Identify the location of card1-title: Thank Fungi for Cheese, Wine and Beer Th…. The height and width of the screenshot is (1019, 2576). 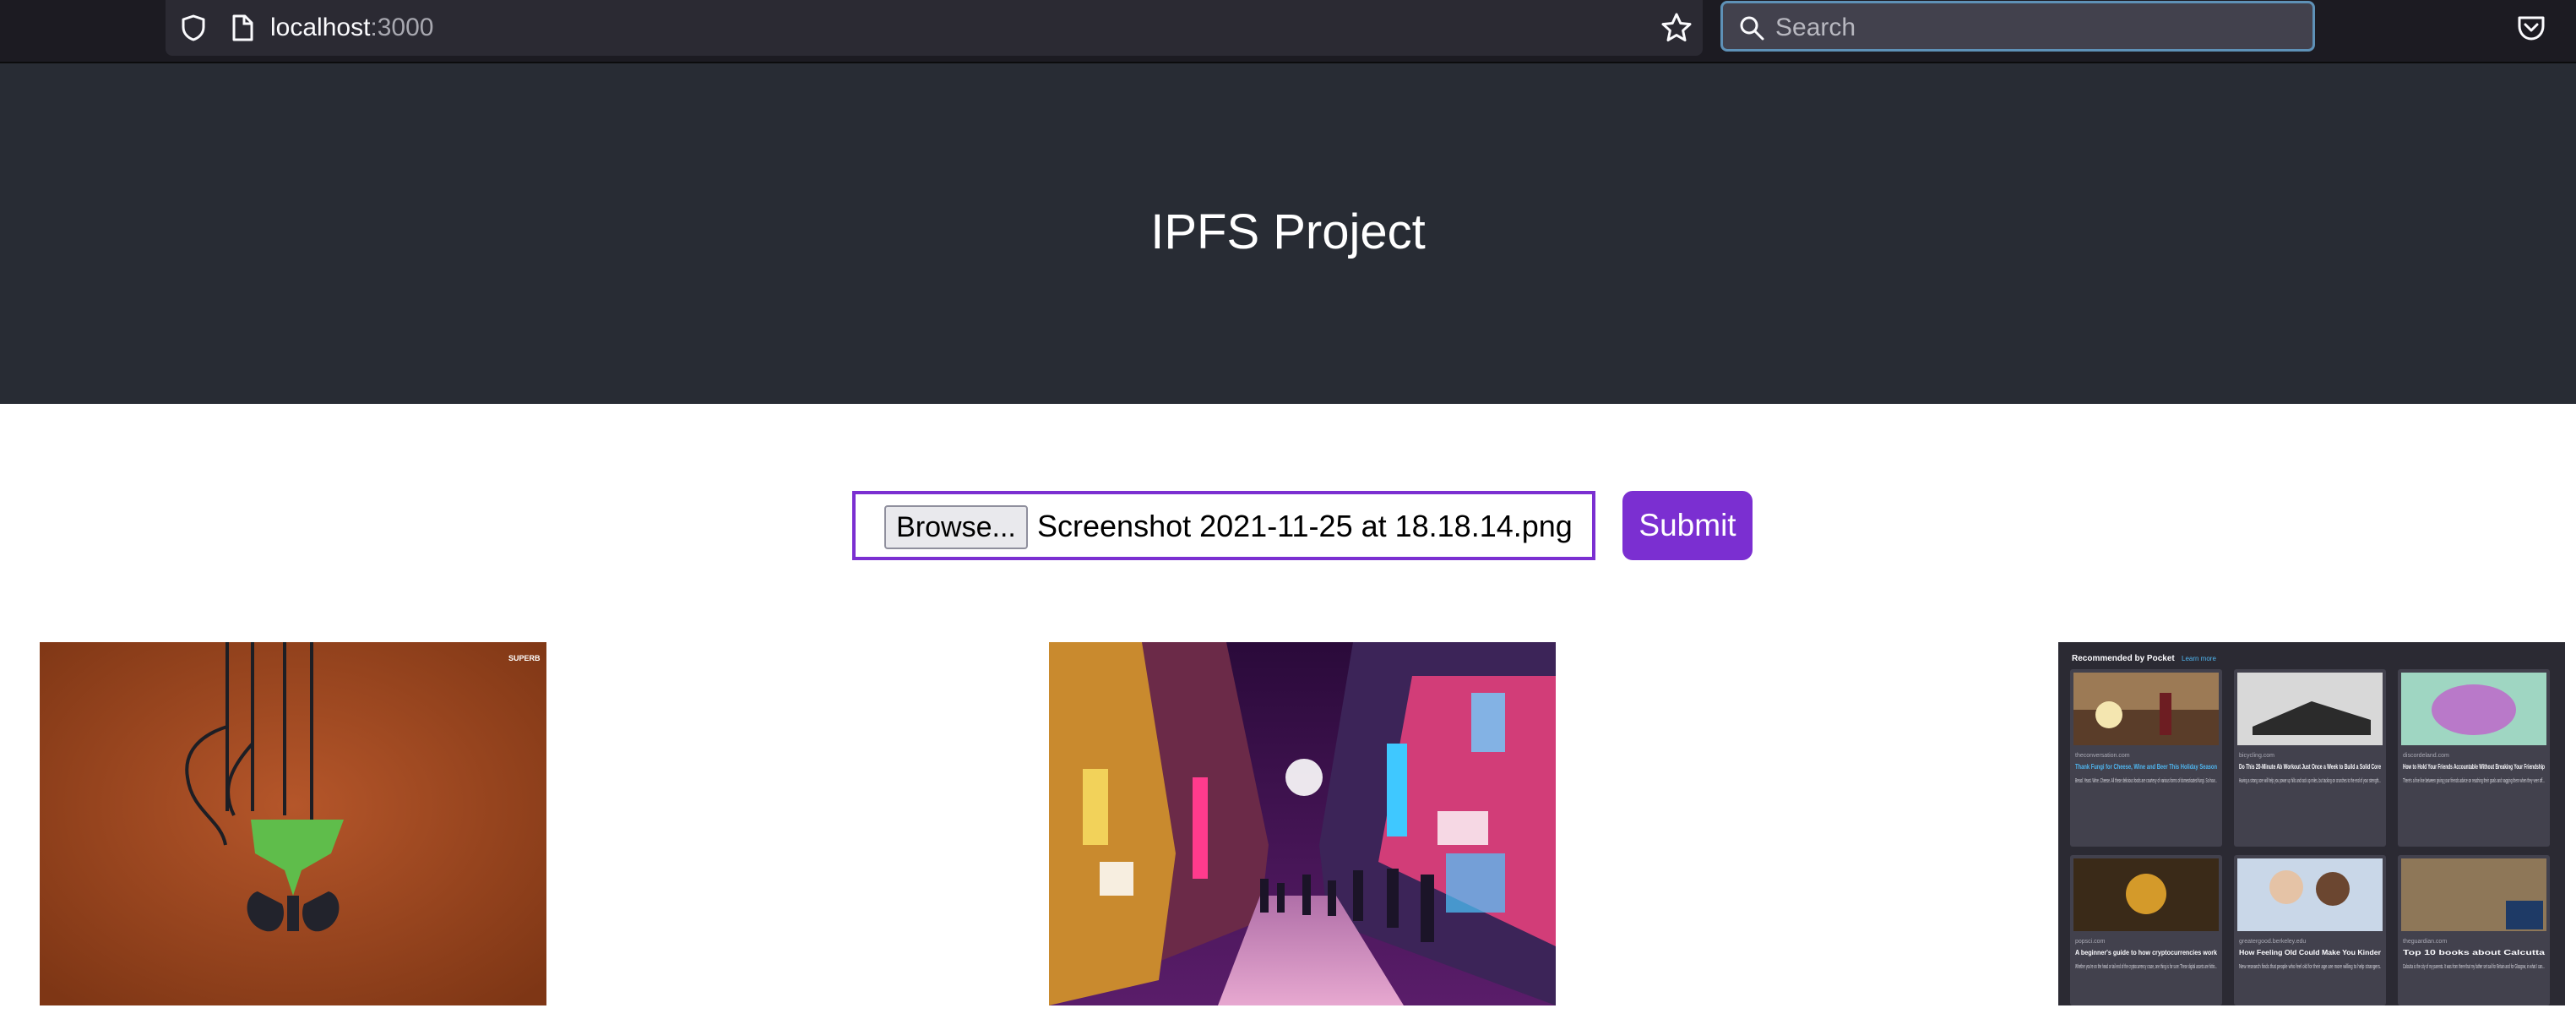
(2146, 766).